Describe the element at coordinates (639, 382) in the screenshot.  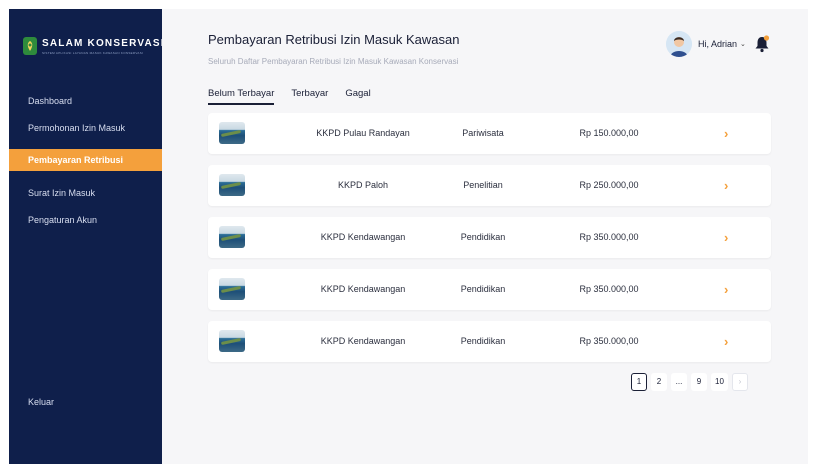
I see `page-button-1: 1` at that location.